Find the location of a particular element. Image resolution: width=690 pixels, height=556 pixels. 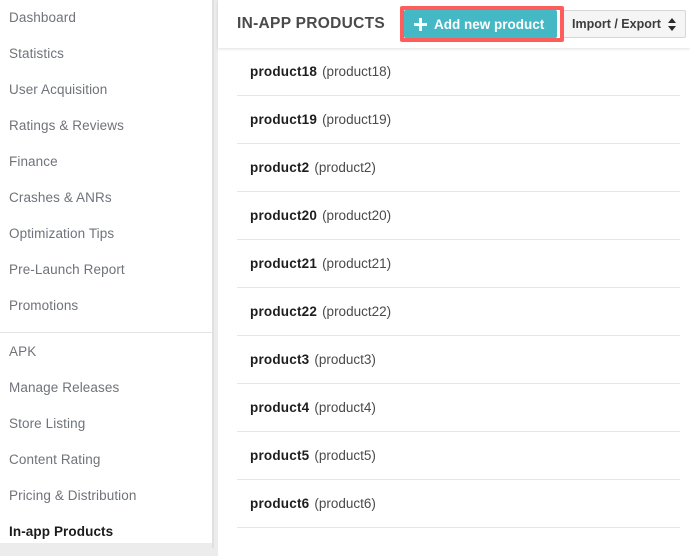

sidebar-item-optimization-tips: Optimization Tips is located at coordinates (106, 234).